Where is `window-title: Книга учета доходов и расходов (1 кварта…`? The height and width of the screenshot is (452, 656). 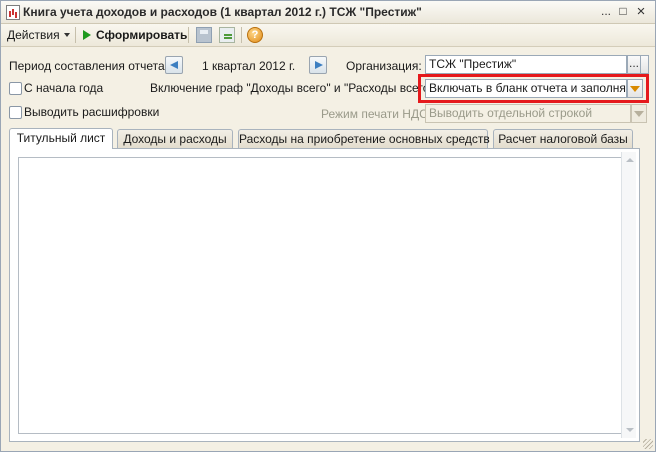 window-title: Книга учета доходов и расходов (1 кварта… is located at coordinates (222, 12).